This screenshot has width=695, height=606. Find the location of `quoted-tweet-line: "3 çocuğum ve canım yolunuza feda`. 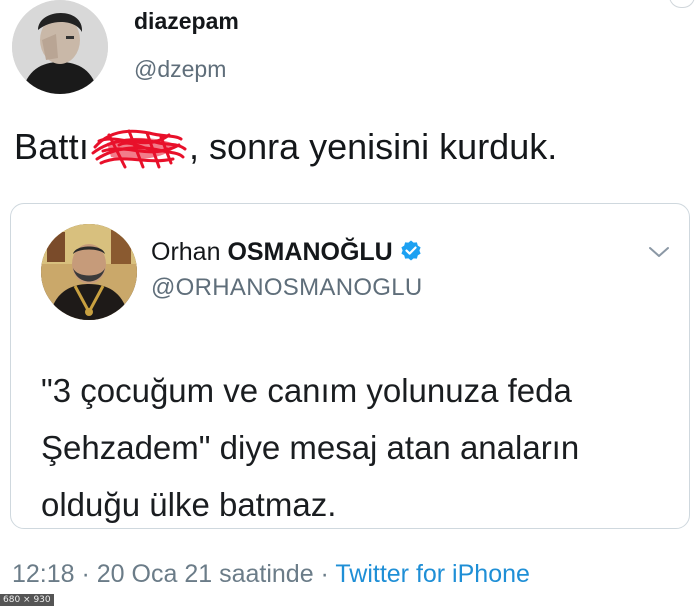

quoted-tweet-line: "3 çocuğum ve canım yolunuza feda is located at coordinates (306, 390).